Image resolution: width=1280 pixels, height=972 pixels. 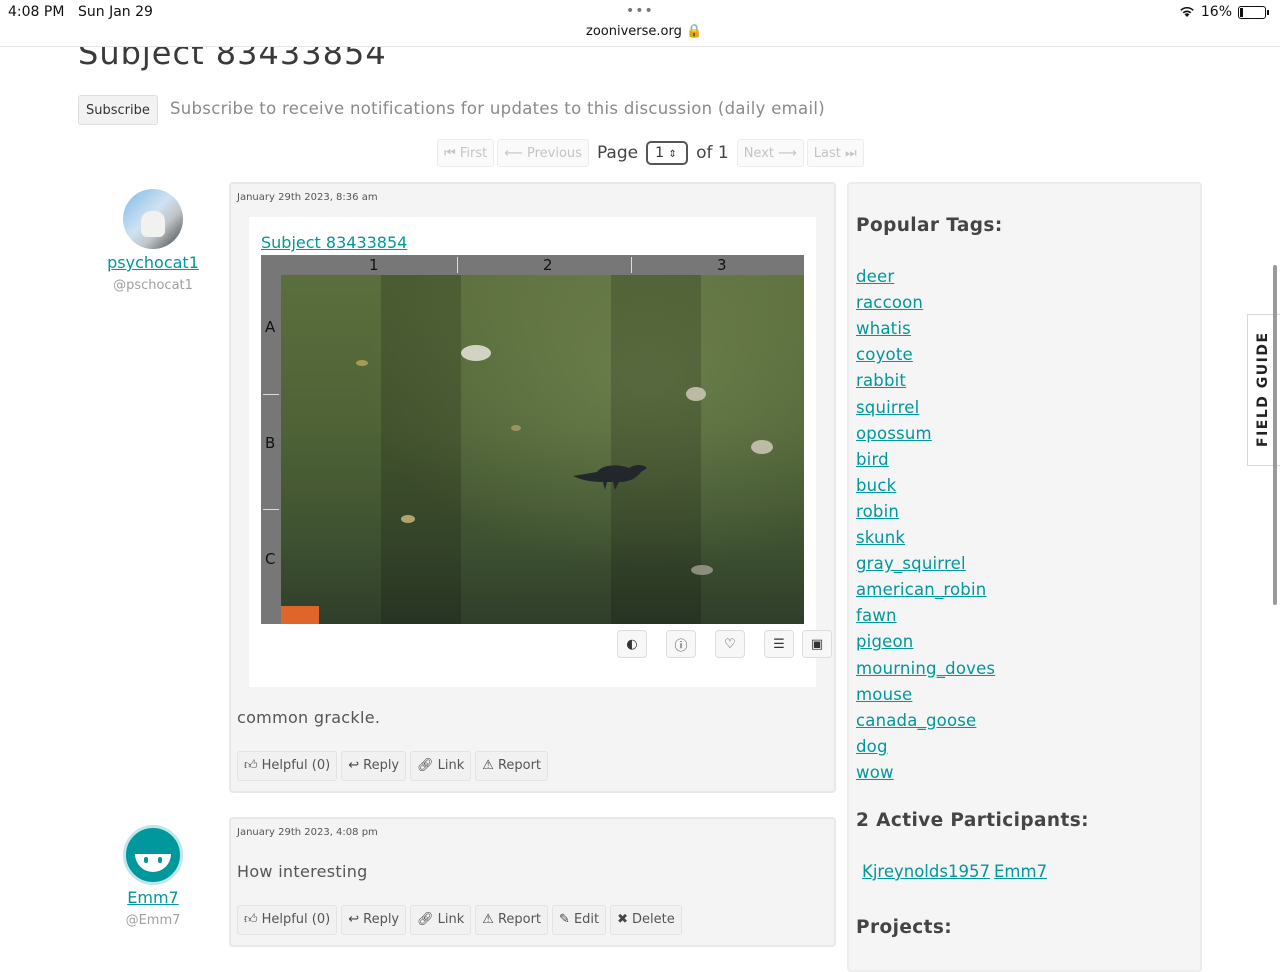 I want to click on tag-link: buck, so click(x=876, y=485).